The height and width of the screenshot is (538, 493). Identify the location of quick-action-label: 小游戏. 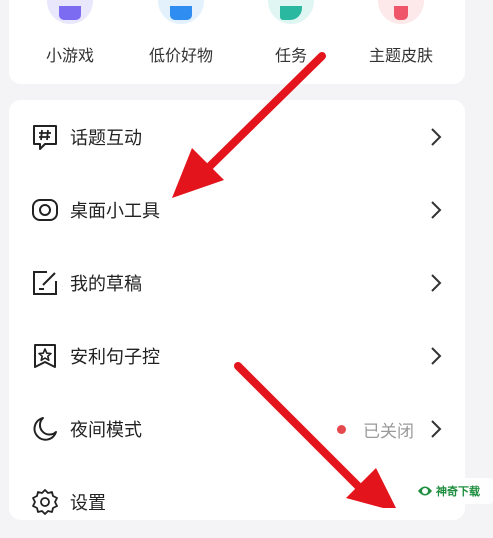
(69, 55).